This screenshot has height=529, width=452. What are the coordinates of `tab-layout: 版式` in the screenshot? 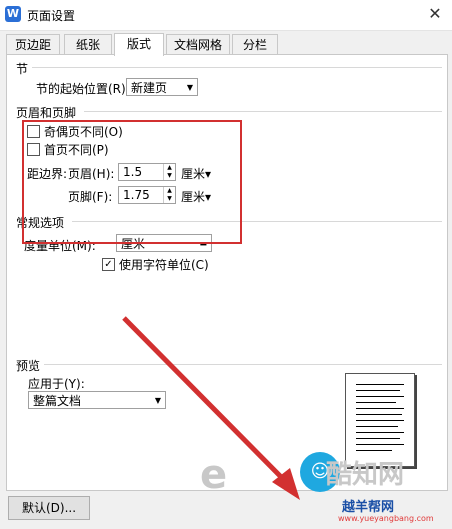 It's located at (139, 44).